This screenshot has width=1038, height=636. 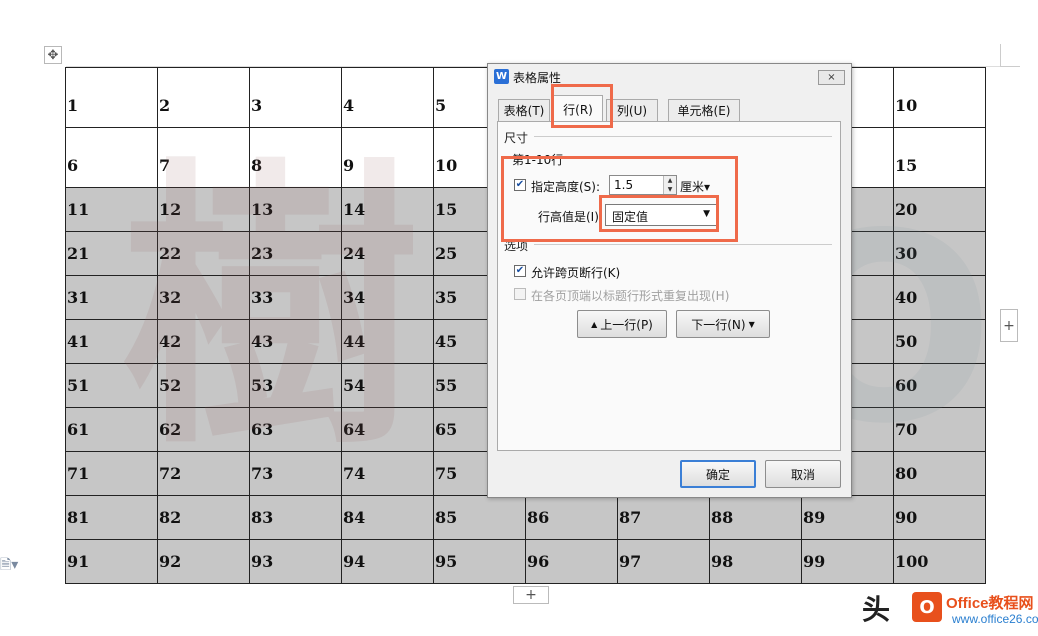 What do you see at coordinates (751, 324) in the screenshot?
I see `down-arrow-icon: ▼` at bounding box center [751, 324].